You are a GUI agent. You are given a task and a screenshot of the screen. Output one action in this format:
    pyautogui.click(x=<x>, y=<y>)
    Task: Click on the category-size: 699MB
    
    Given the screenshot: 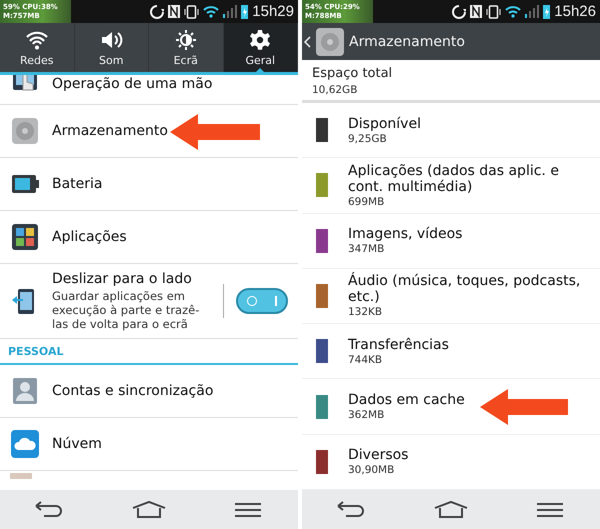 What is the action you would take?
    pyautogui.click(x=367, y=202)
    